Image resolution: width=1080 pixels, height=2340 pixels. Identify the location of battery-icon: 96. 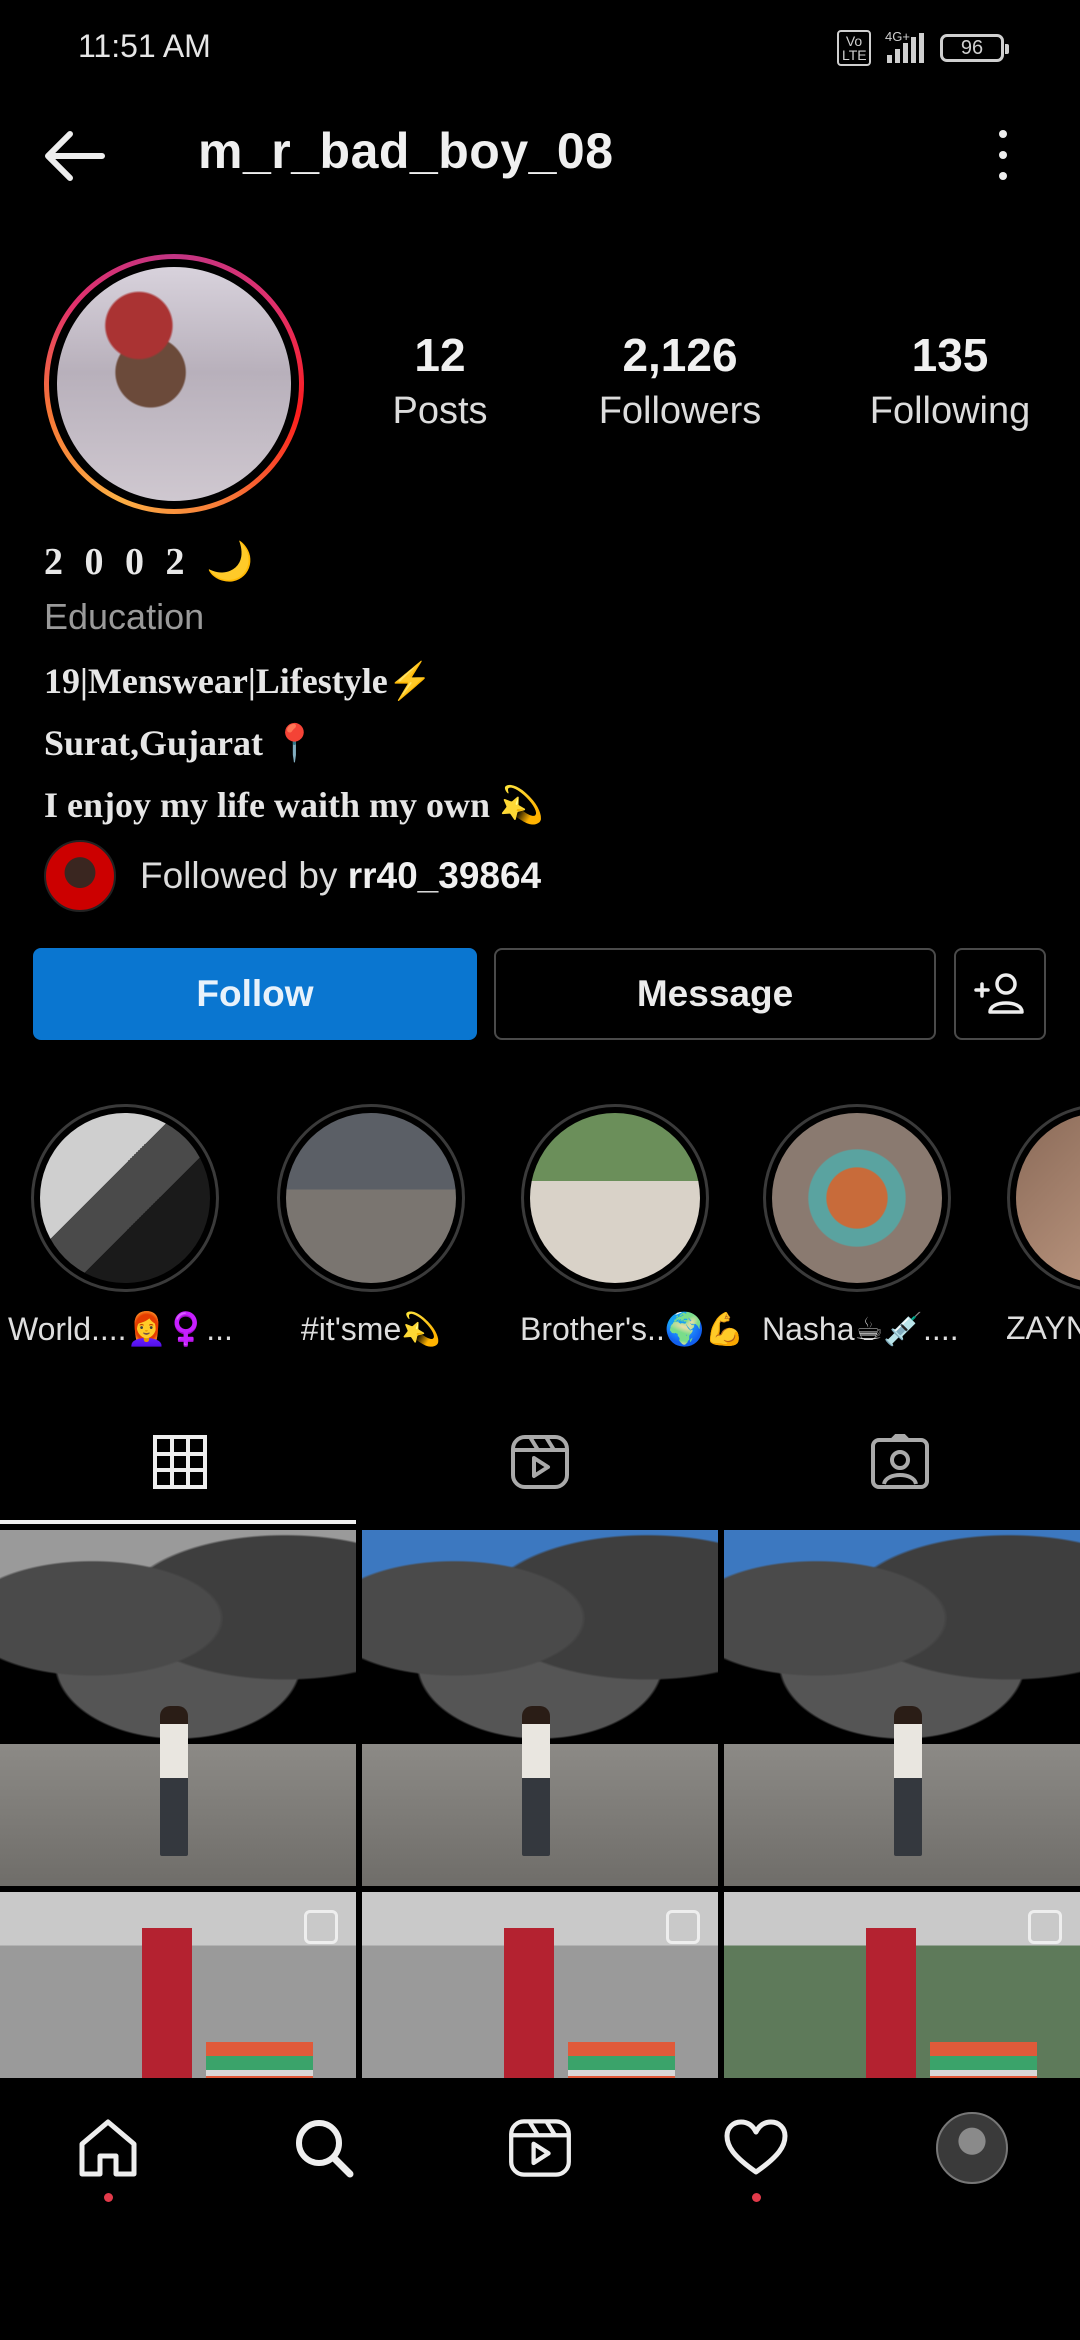
(974, 48).